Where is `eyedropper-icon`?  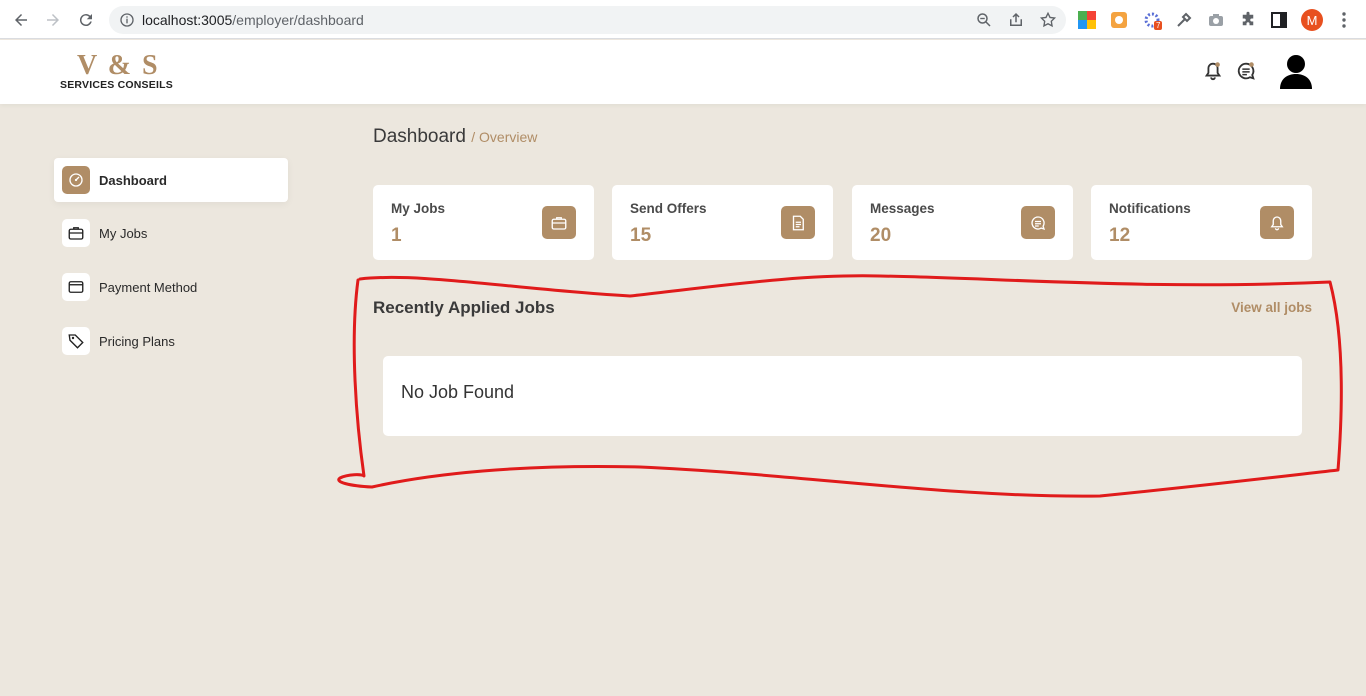 eyedropper-icon is located at coordinates (1184, 20).